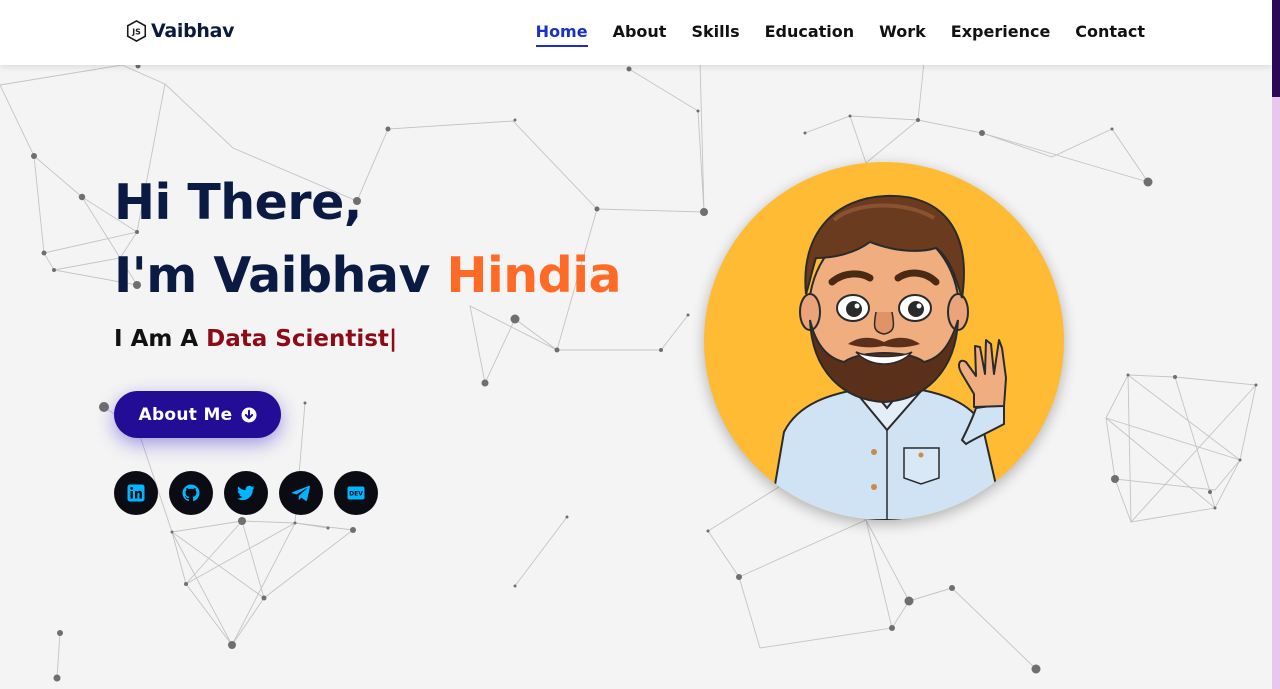  Describe the element at coordinates (887, 357) in the screenshot. I see `cartoon-avatar-waving` at that location.